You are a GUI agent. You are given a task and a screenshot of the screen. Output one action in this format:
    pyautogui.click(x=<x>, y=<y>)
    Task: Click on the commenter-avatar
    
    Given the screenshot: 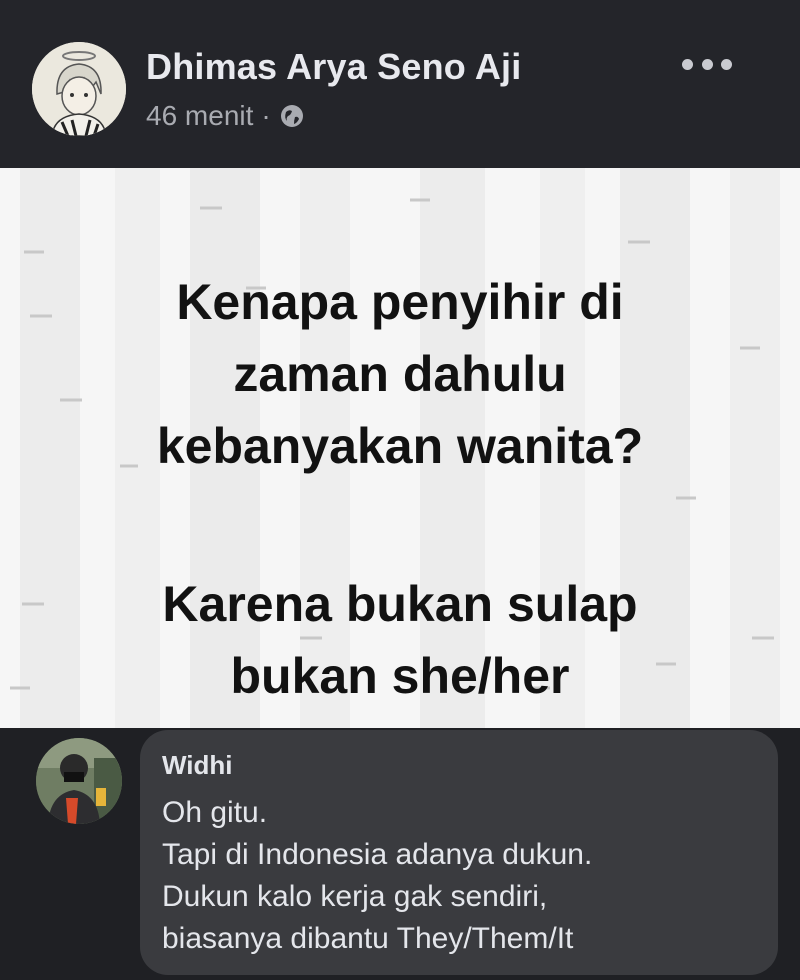 What is the action you would take?
    pyautogui.click(x=79, y=781)
    